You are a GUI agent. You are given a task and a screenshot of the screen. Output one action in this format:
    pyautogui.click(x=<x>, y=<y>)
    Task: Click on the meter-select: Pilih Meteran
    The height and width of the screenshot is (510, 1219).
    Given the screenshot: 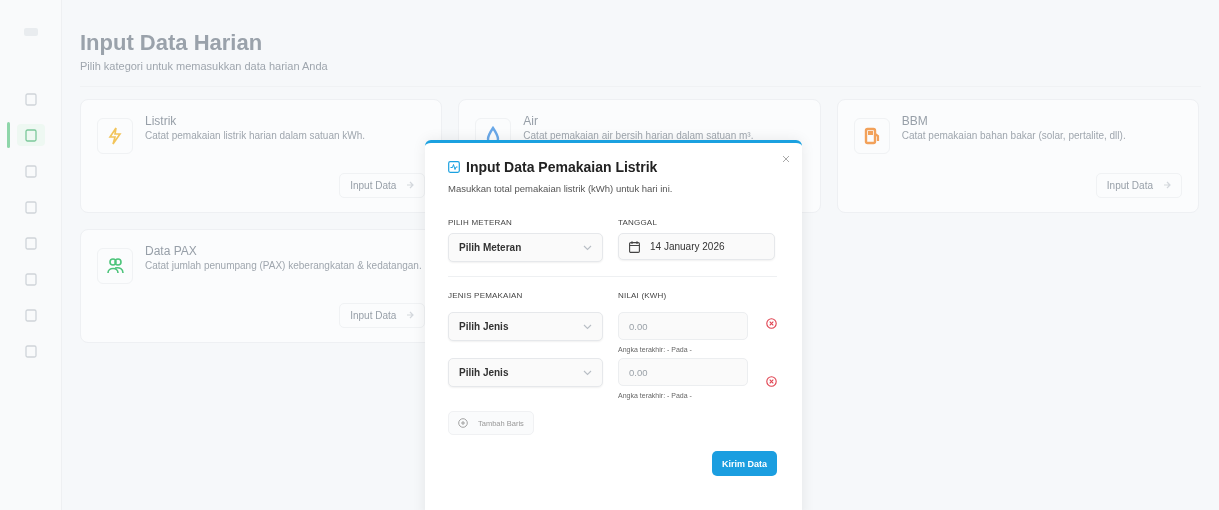 What is the action you would take?
    pyautogui.click(x=525, y=247)
    